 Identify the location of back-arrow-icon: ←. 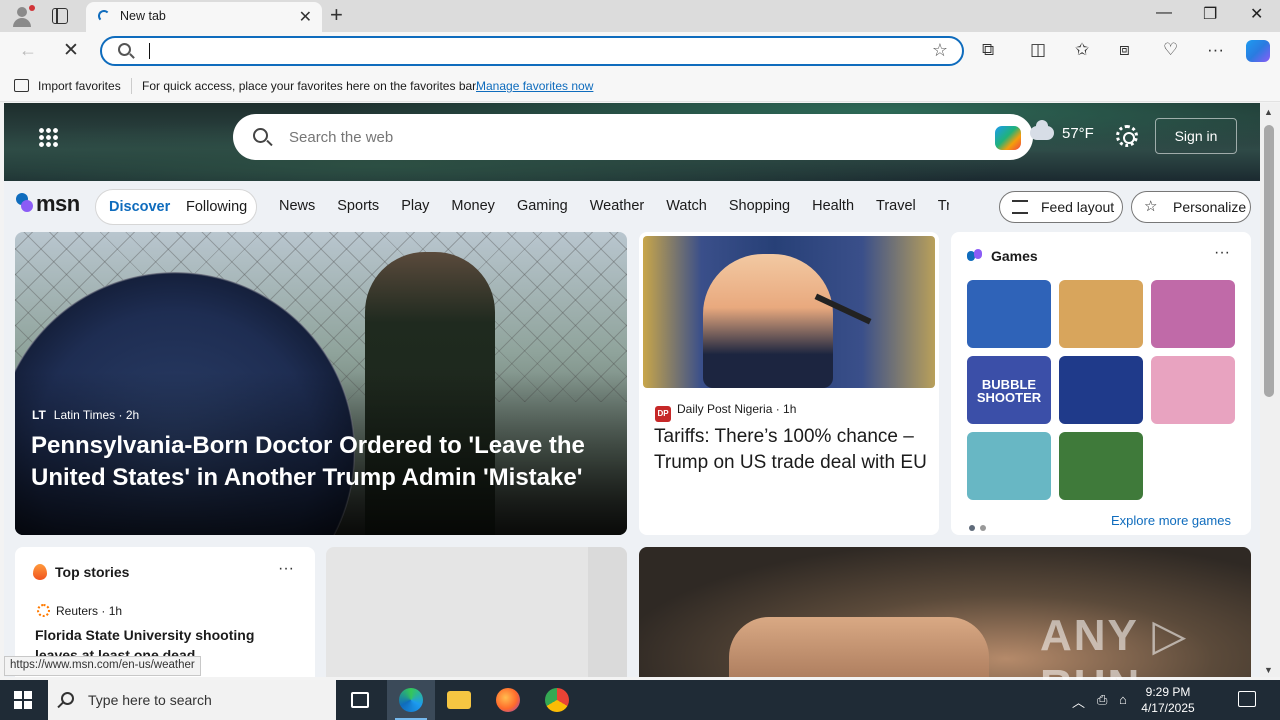
(28, 50).